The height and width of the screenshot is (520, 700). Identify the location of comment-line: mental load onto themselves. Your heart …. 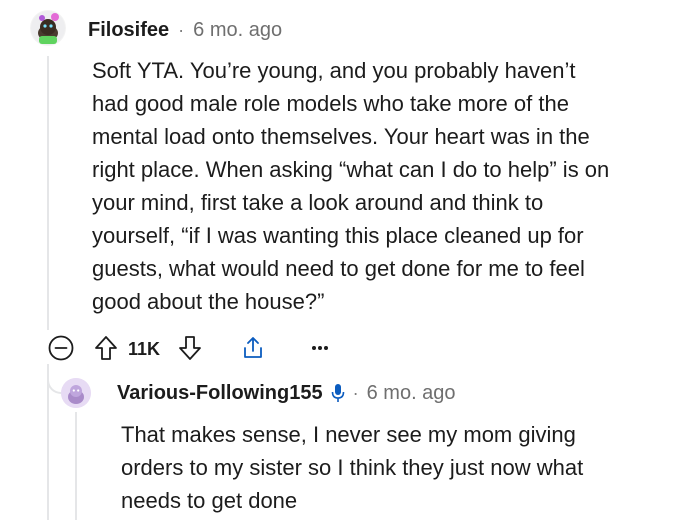
(341, 136).